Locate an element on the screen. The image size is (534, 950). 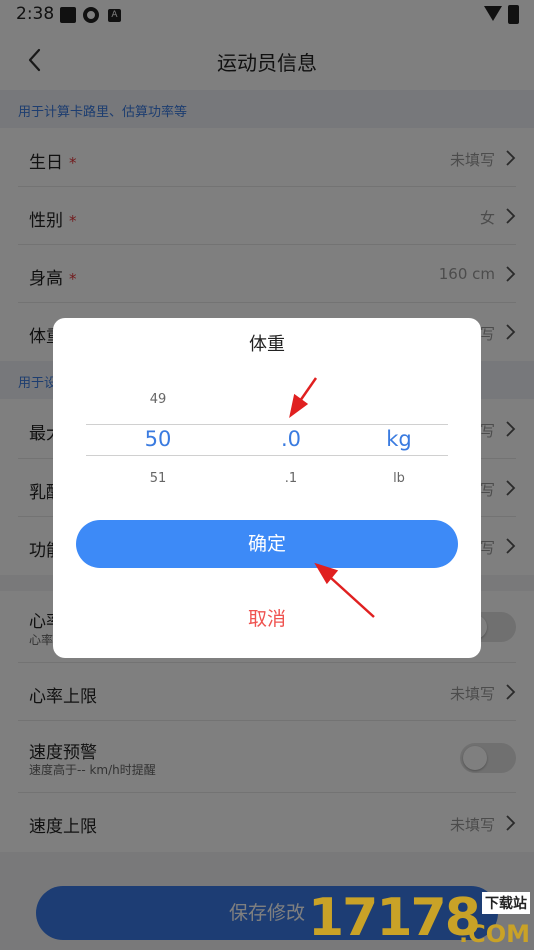
watermark-number: 17178 is located at coordinates (394, 918).